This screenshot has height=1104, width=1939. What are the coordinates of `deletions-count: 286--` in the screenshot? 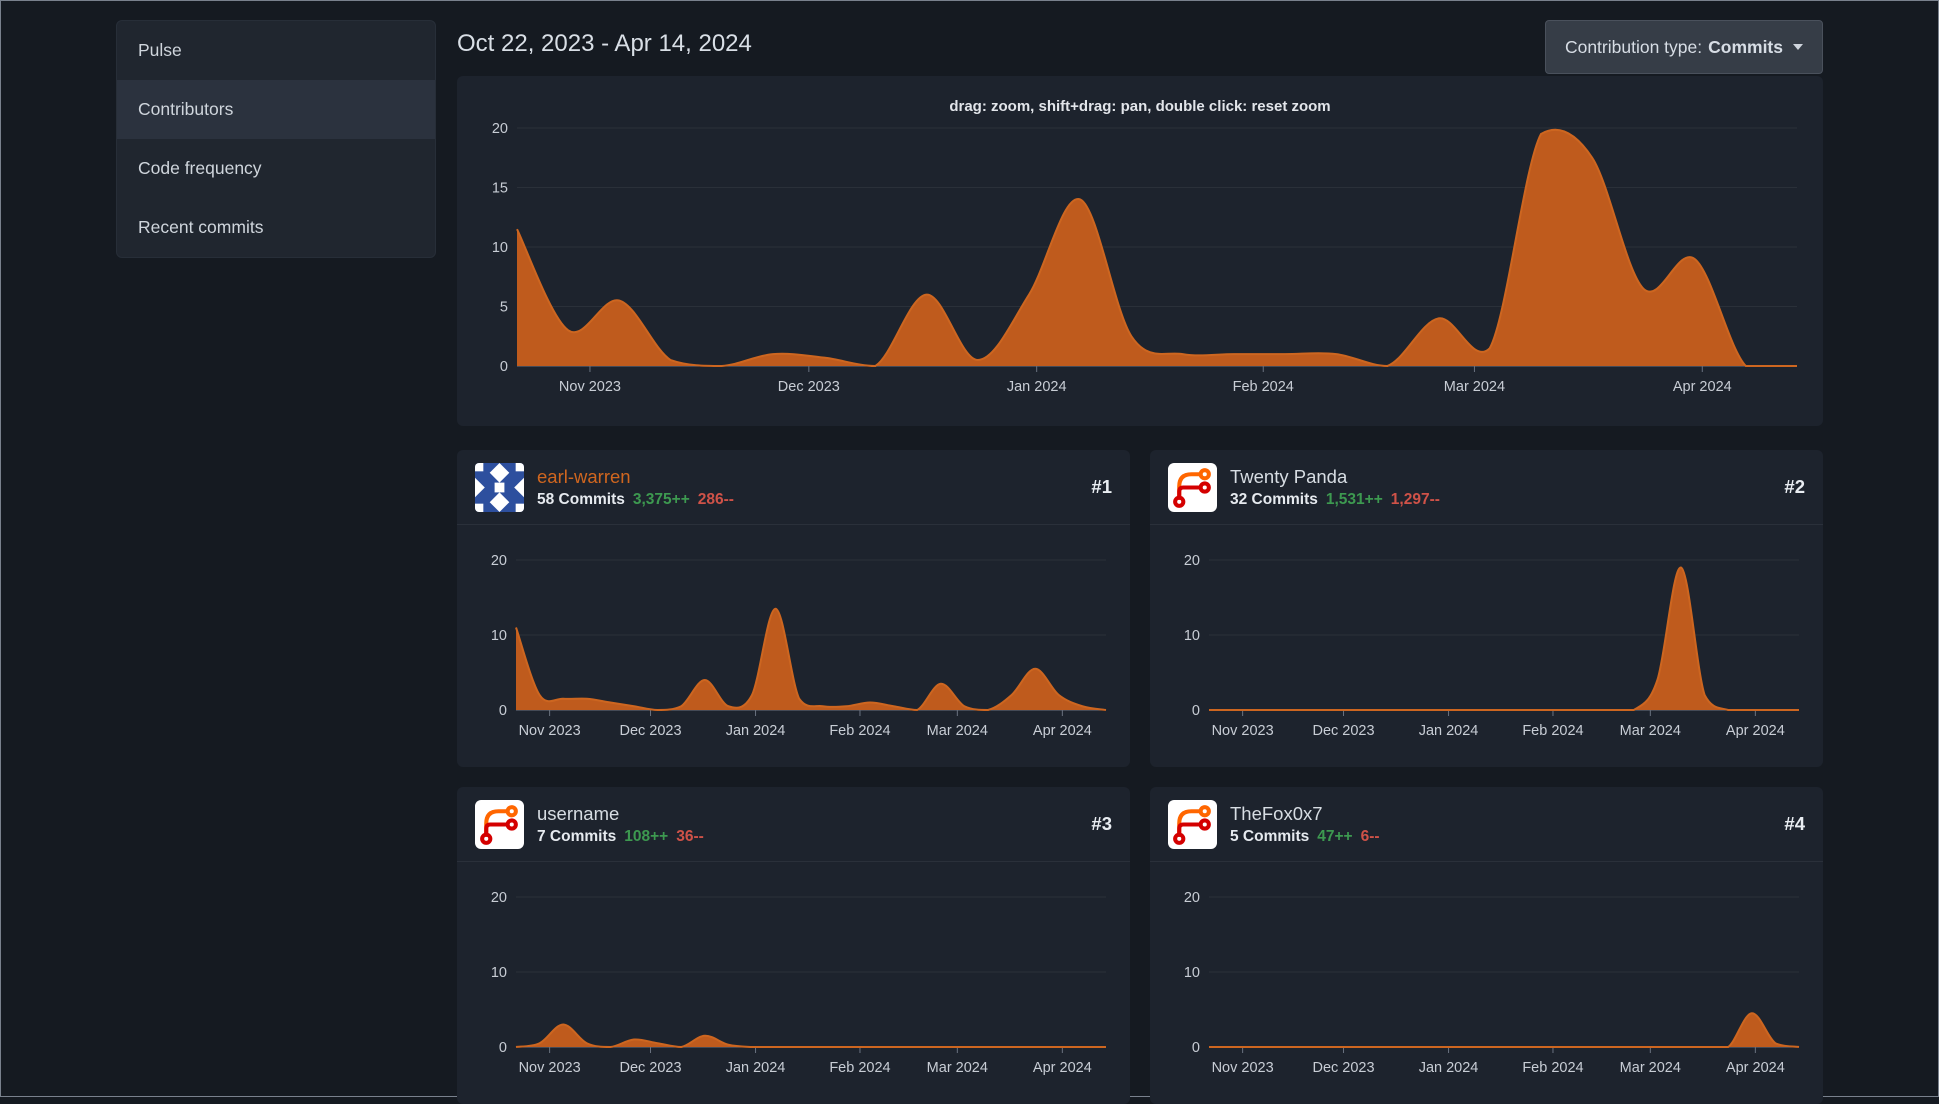 It's located at (715, 499).